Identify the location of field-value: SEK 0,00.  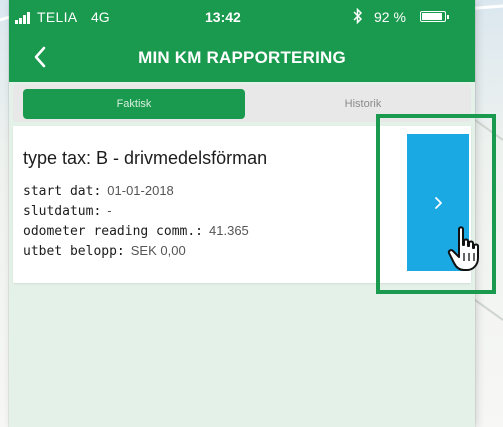
(158, 250).